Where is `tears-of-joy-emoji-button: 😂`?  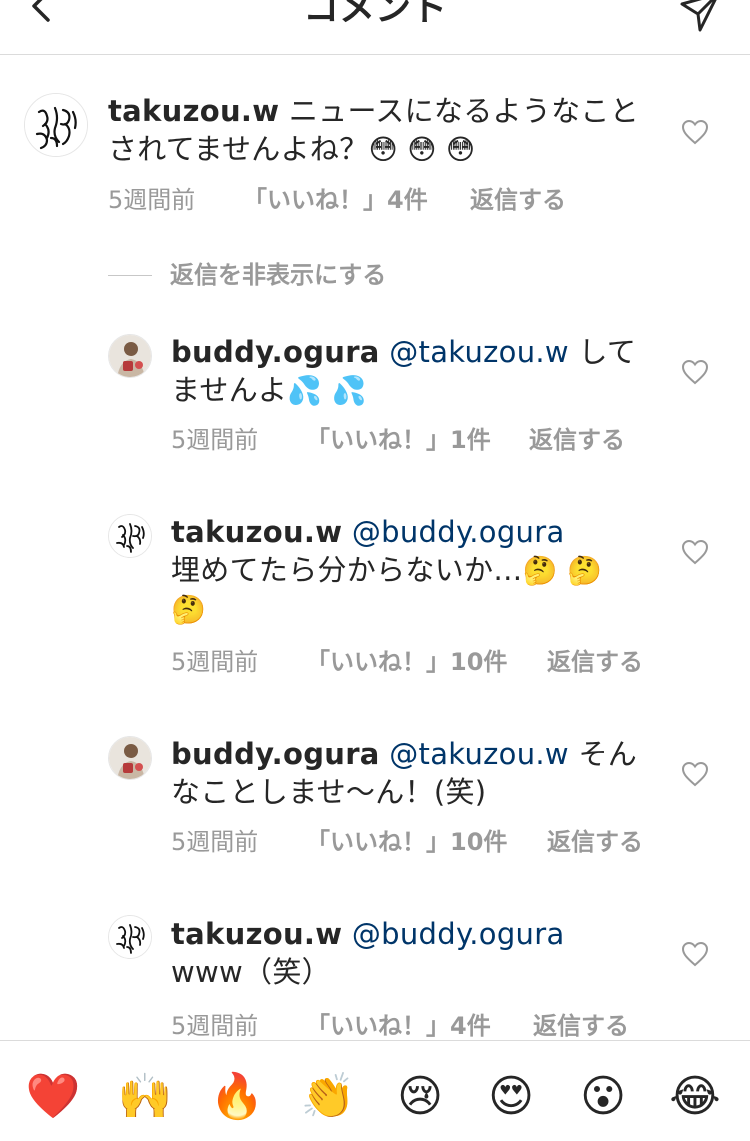 tears-of-joy-emoji-button: 😂 is located at coordinates (695, 1097).